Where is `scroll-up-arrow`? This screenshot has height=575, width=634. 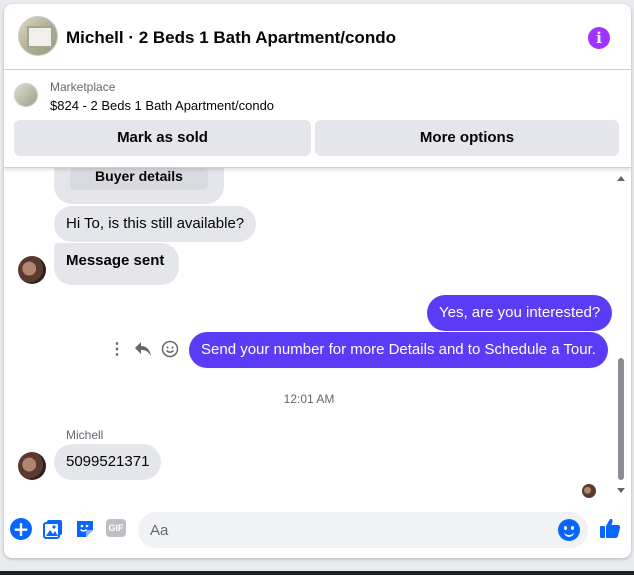
scroll-up-arrow is located at coordinates (621, 178).